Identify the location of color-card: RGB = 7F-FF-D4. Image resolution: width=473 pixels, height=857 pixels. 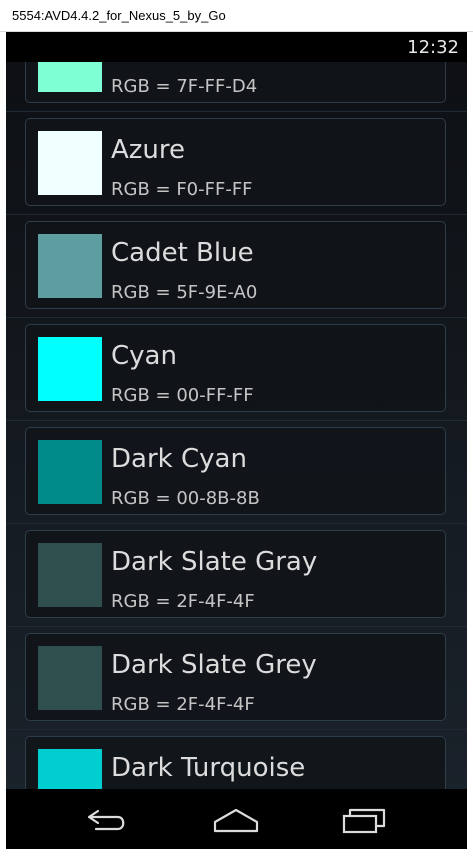
(235, 82).